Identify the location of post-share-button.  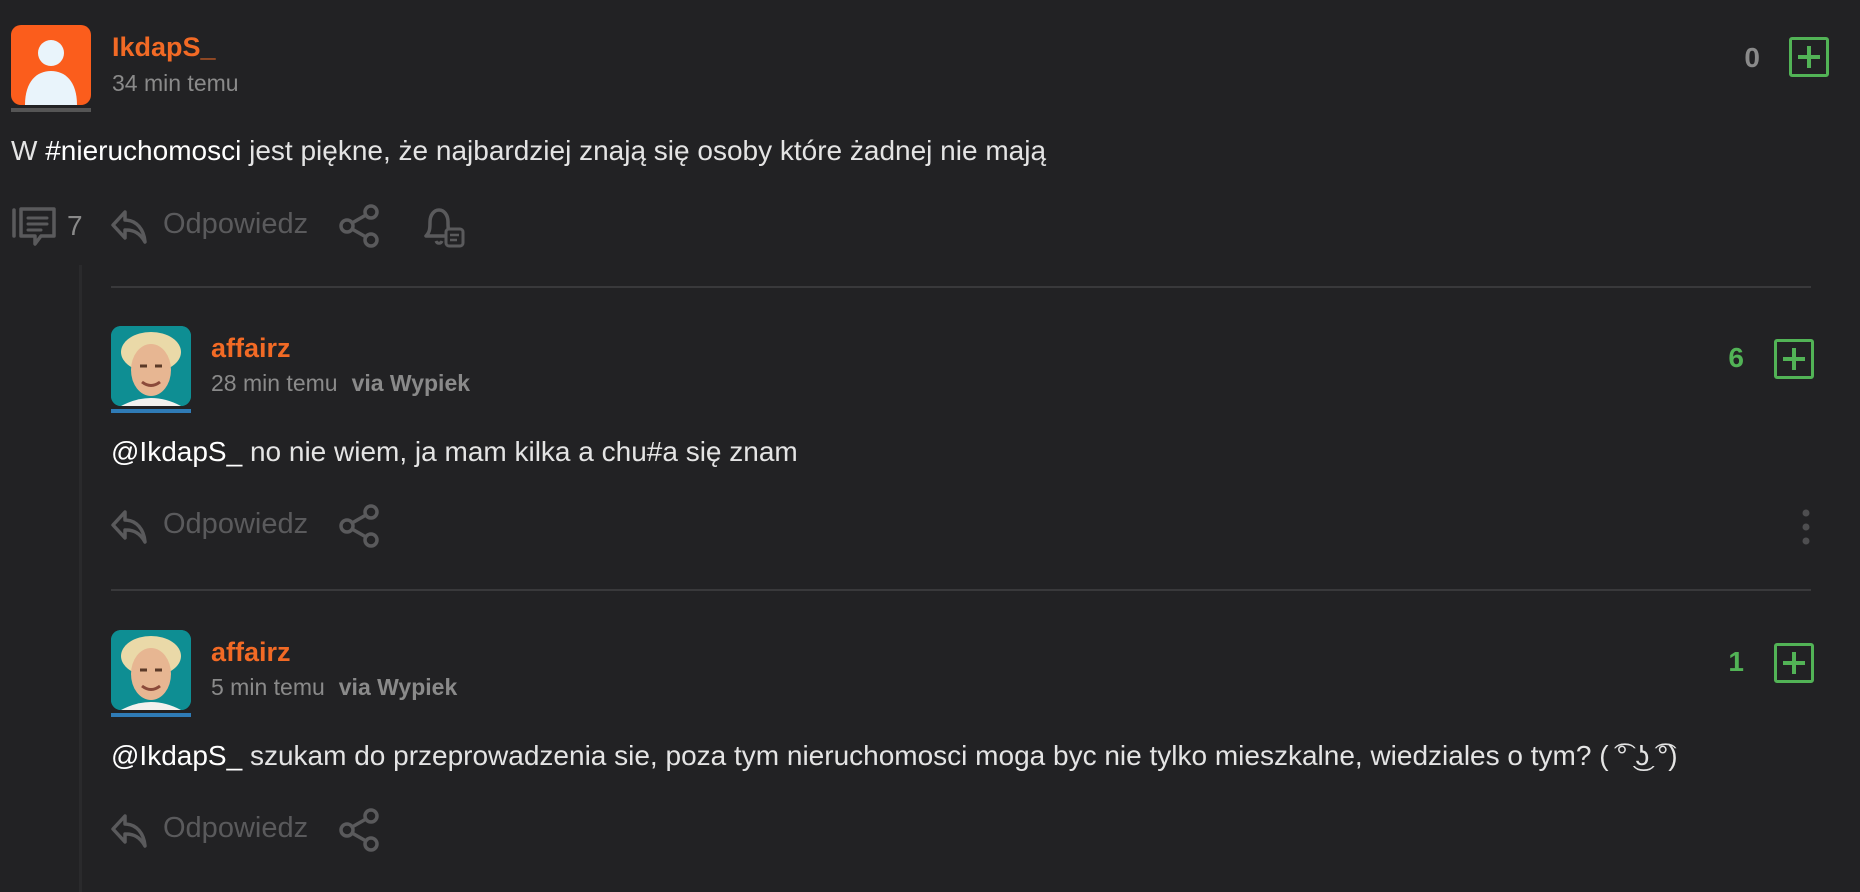
(360, 227).